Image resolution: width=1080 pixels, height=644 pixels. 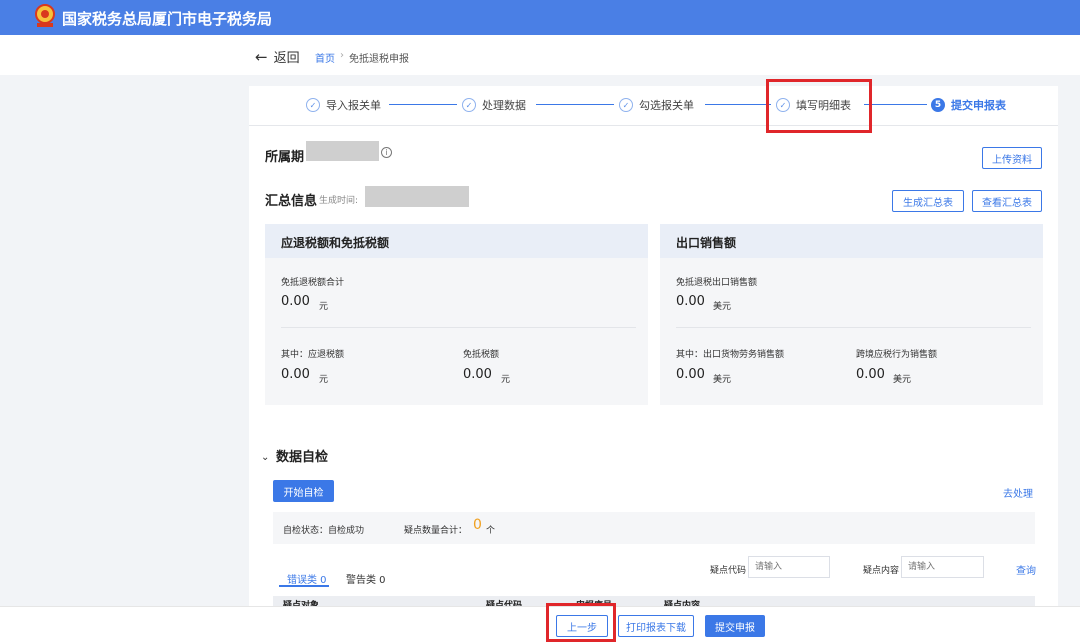 What do you see at coordinates (324, 307) in the screenshot?
I see `total-unit: 元` at bounding box center [324, 307].